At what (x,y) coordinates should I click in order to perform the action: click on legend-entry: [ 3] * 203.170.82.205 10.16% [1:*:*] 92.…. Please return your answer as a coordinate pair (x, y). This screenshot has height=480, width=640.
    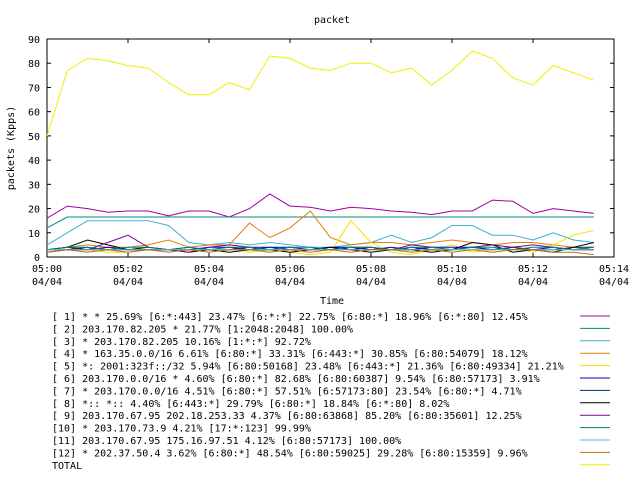
    Looking at the image, I should click on (331, 342).